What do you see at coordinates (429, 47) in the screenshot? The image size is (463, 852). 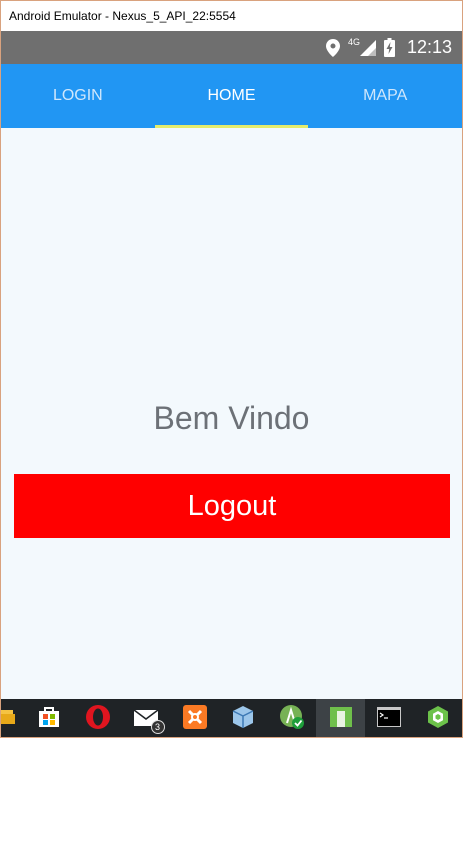 I see `status-time: 12:13` at bounding box center [429, 47].